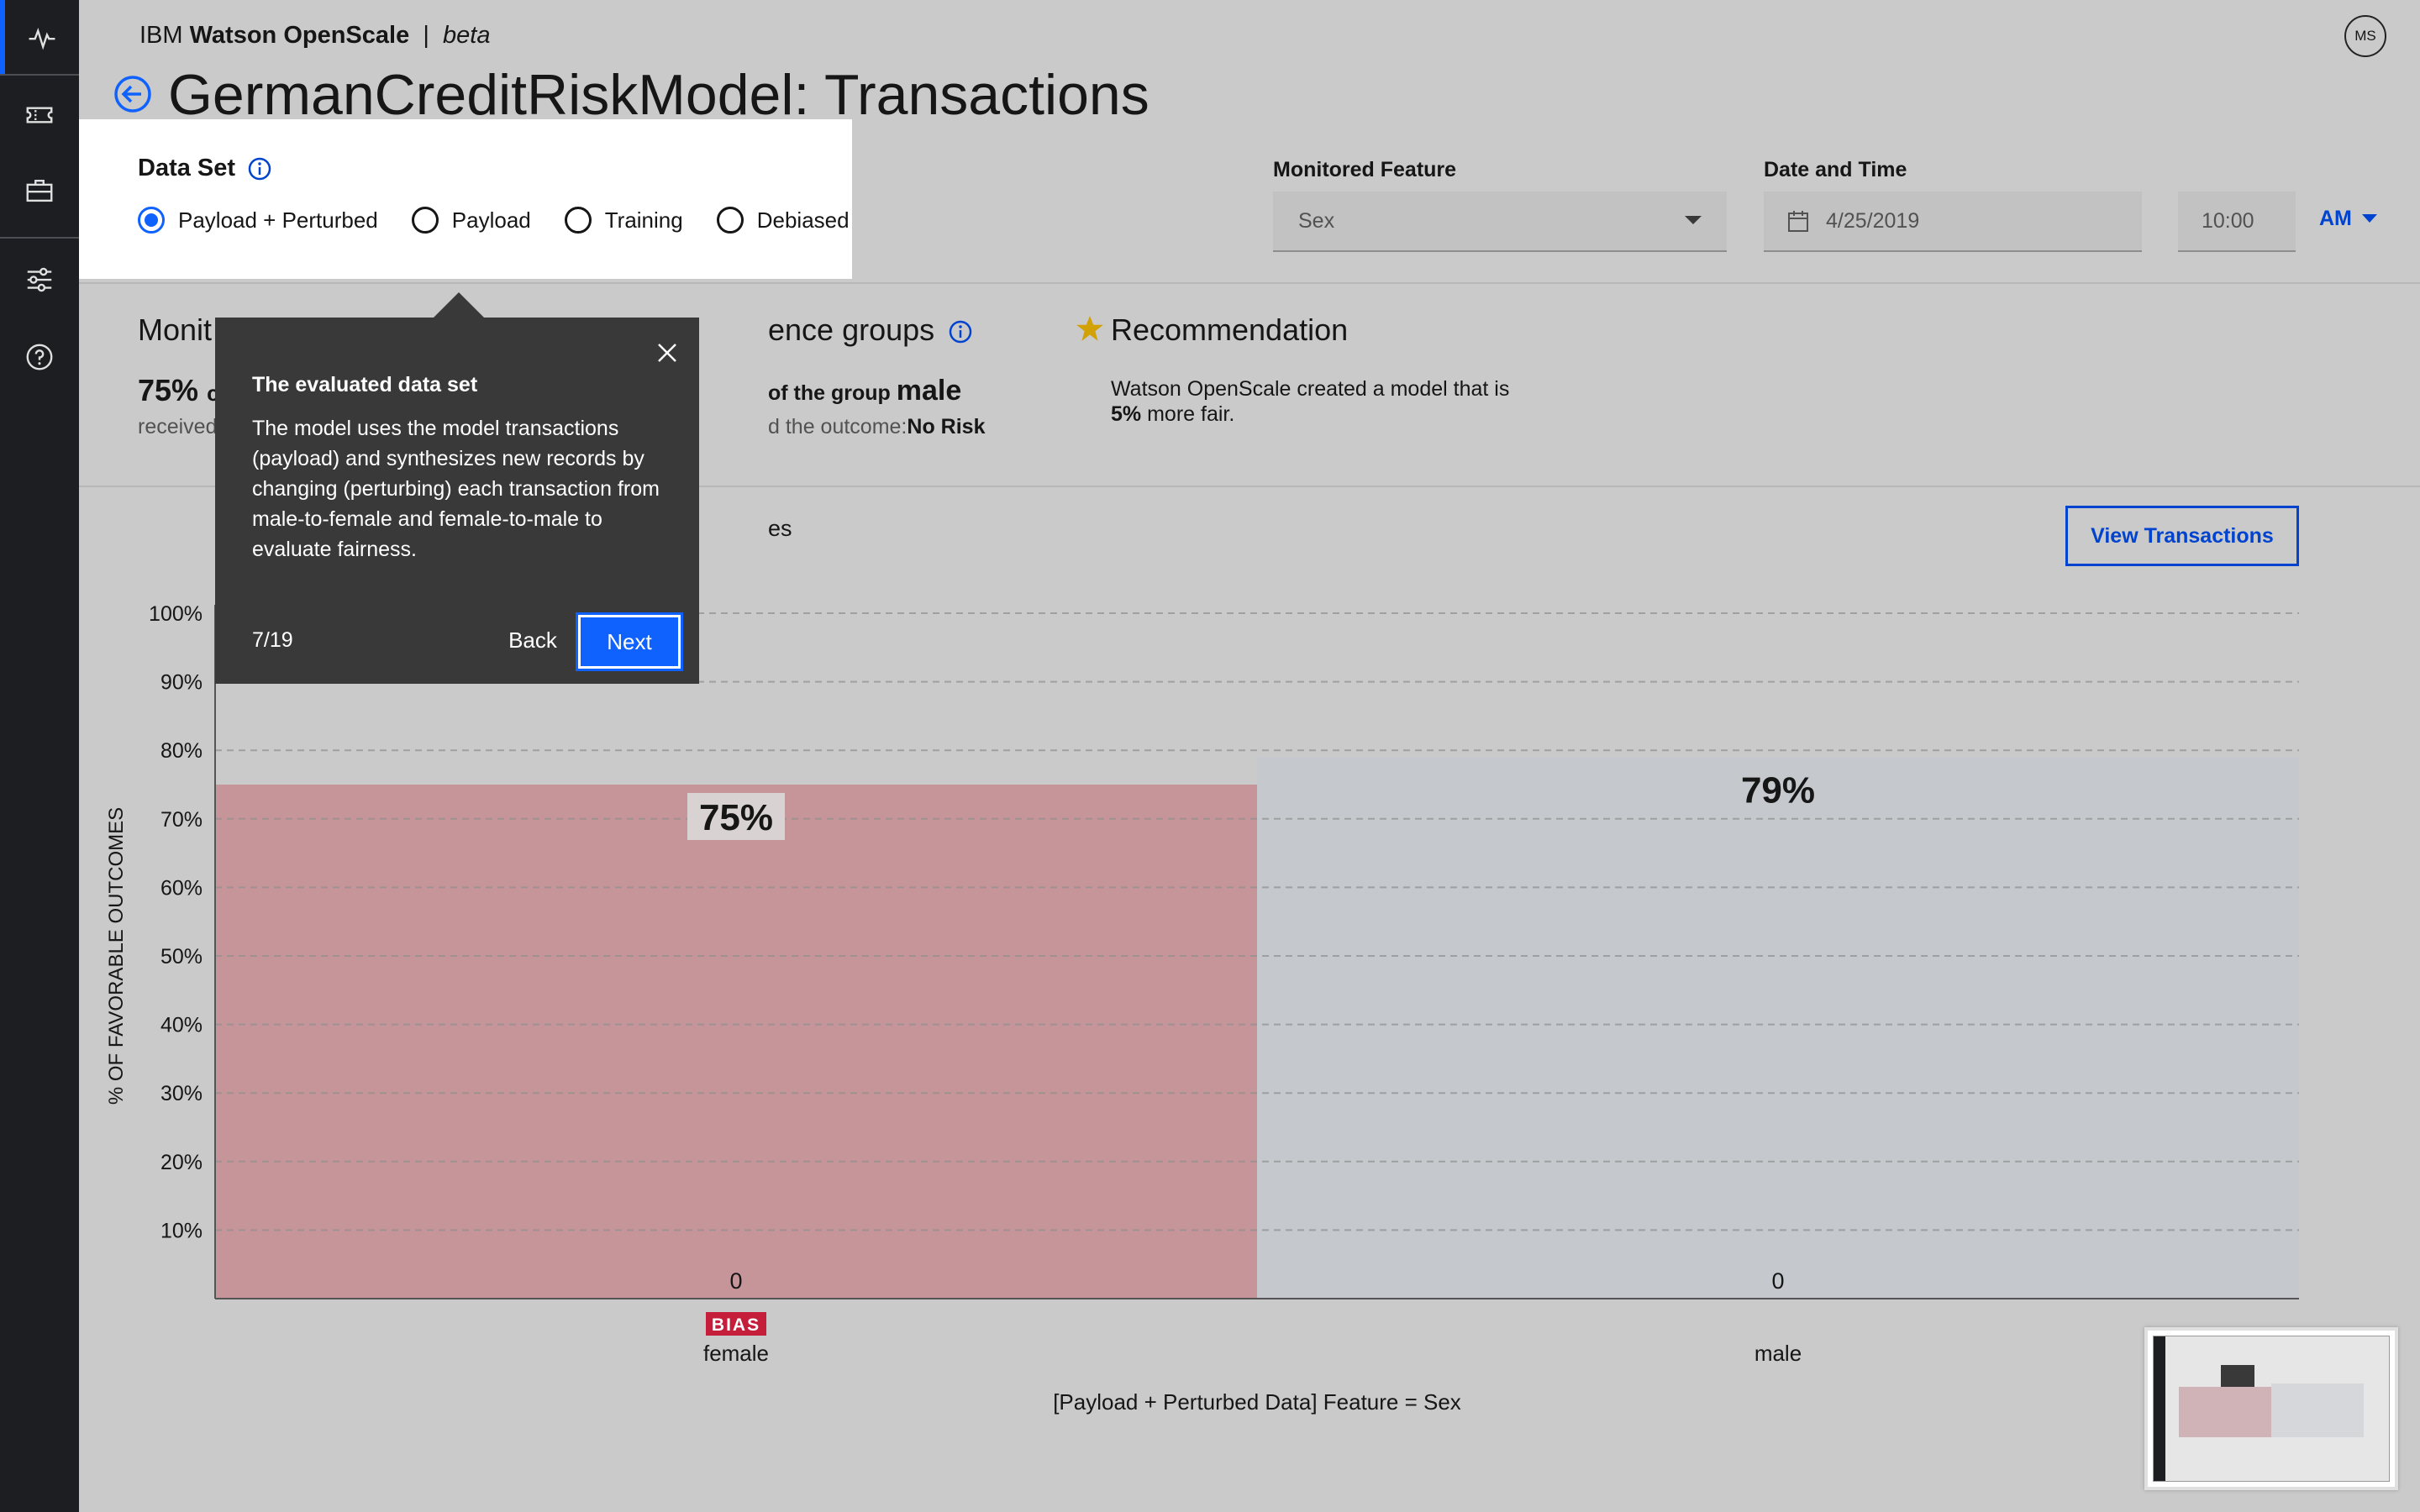 This screenshot has height=1512, width=2420. Describe the element at coordinates (780, 528) in the screenshot. I see `chart-heading-fragment: es` at that location.